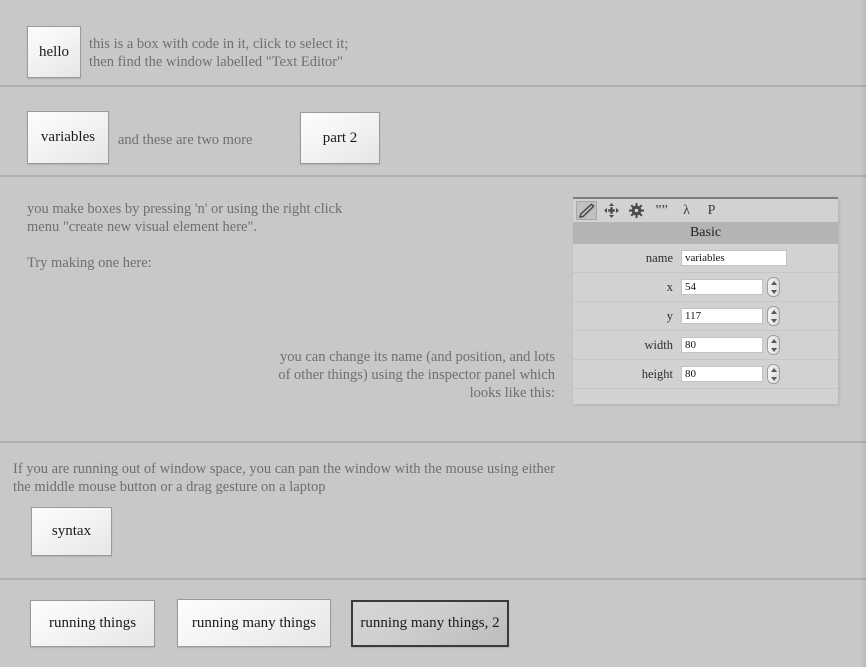 This screenshot has height=667, width=866. I want to click on code-box-label: running things, so click(92, 623).